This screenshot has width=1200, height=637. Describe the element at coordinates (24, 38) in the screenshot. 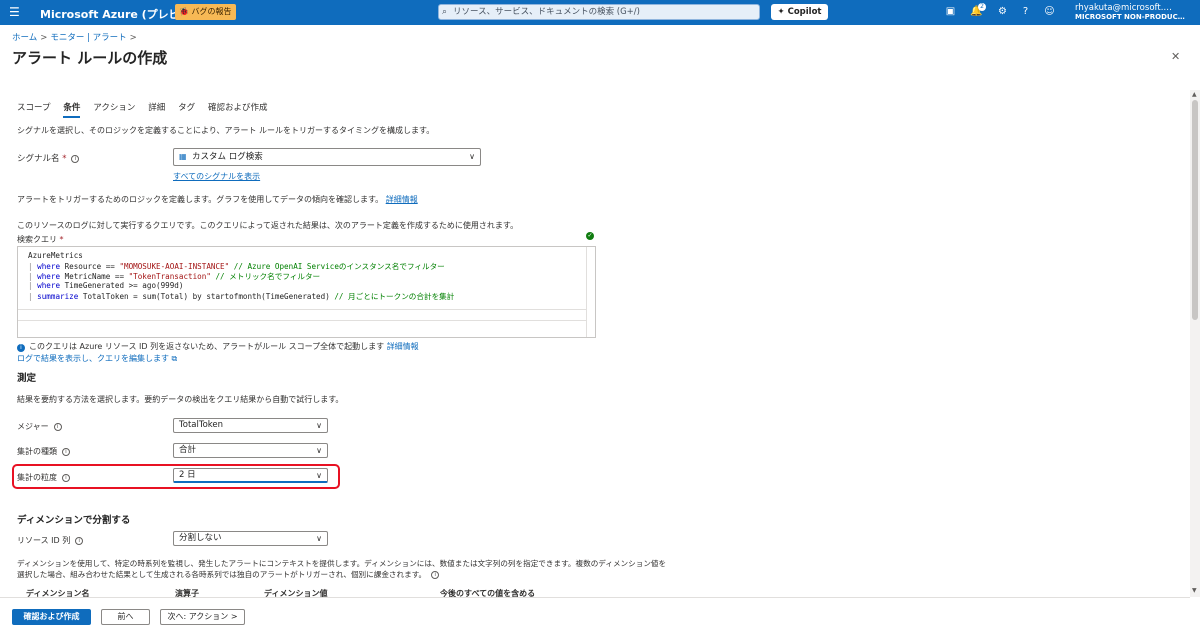

I see `breadcrumb-home: ホーム` at that location.